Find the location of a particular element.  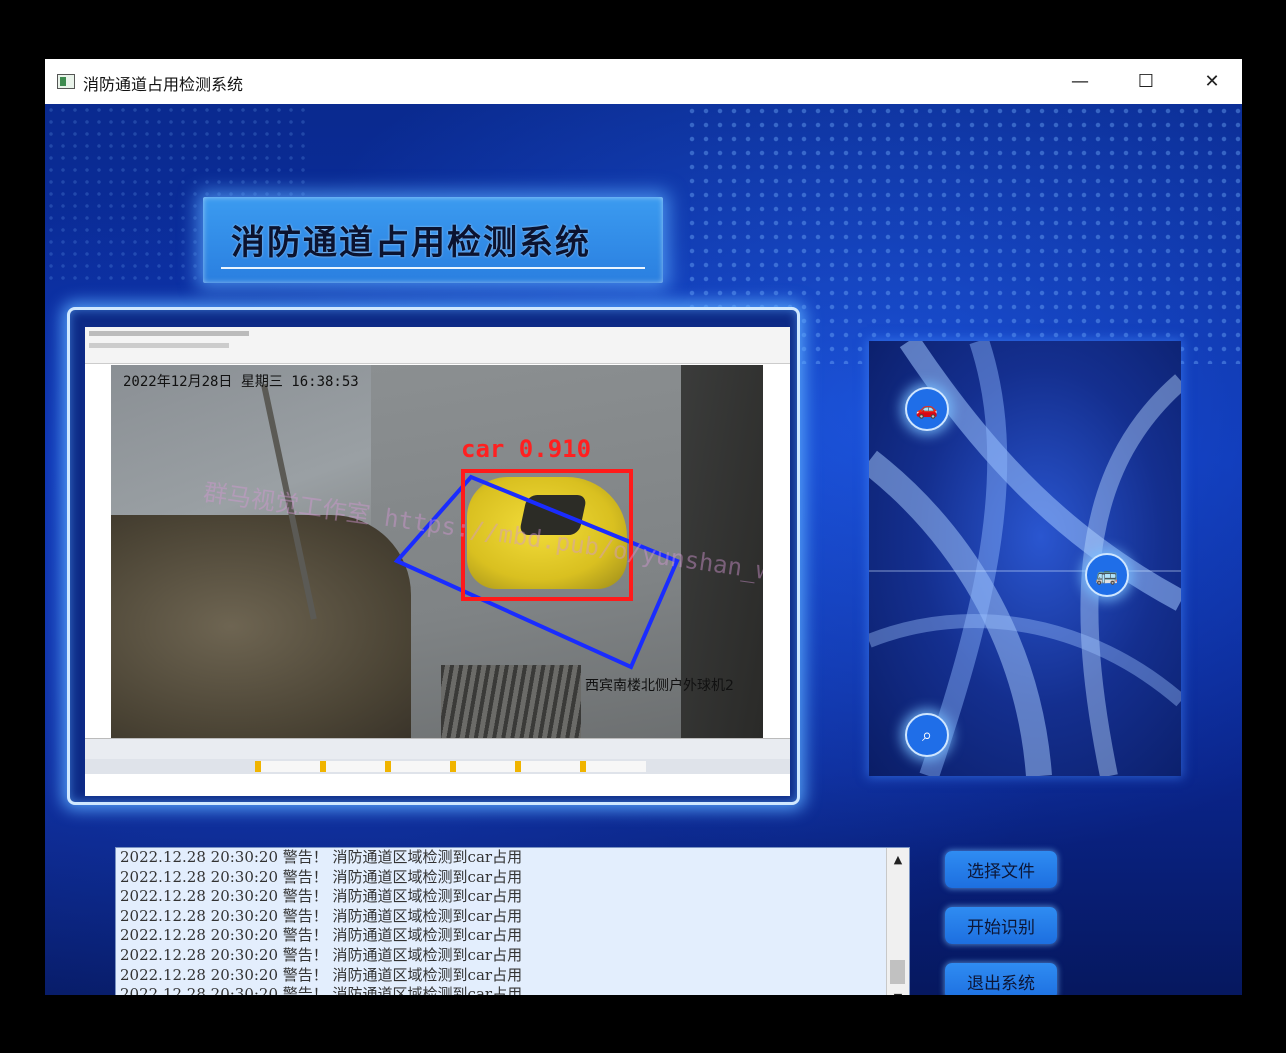

scroll-down-icon: ▼ is located at coordinates (898, 991).